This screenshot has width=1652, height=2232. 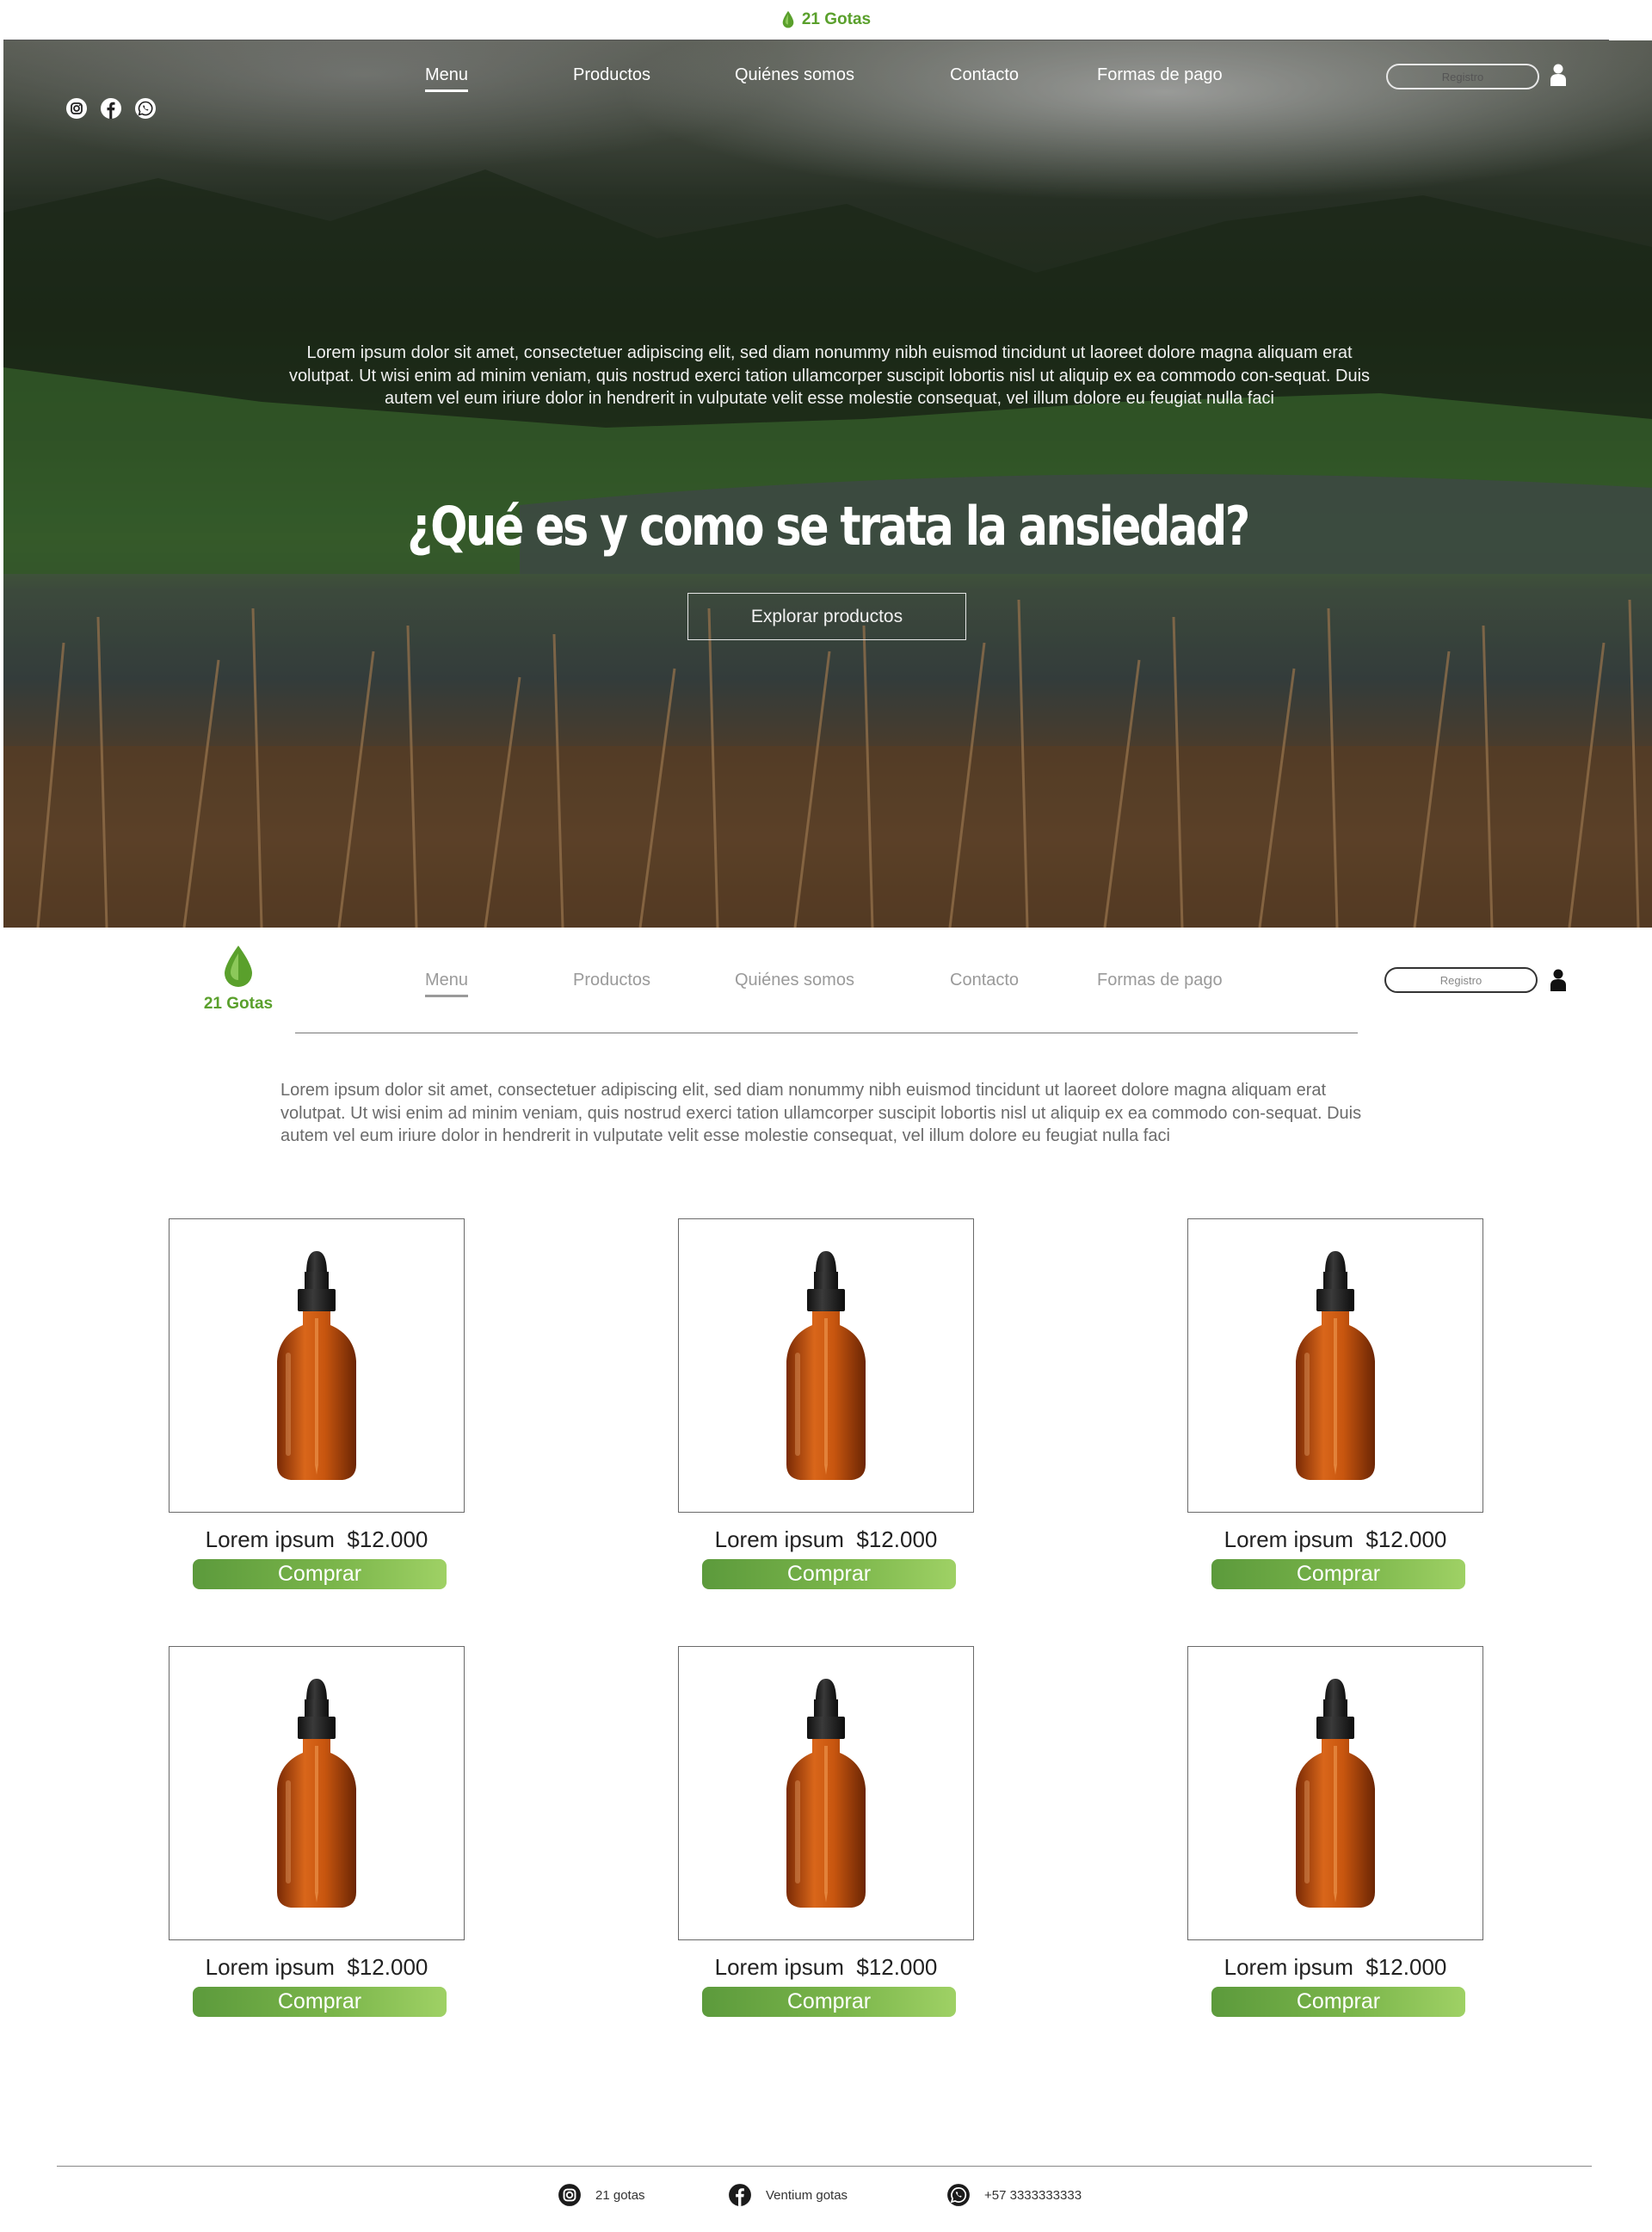 I want to click on footer-whatsapp: +57 3333333333, so click(x=1014, y=2195).